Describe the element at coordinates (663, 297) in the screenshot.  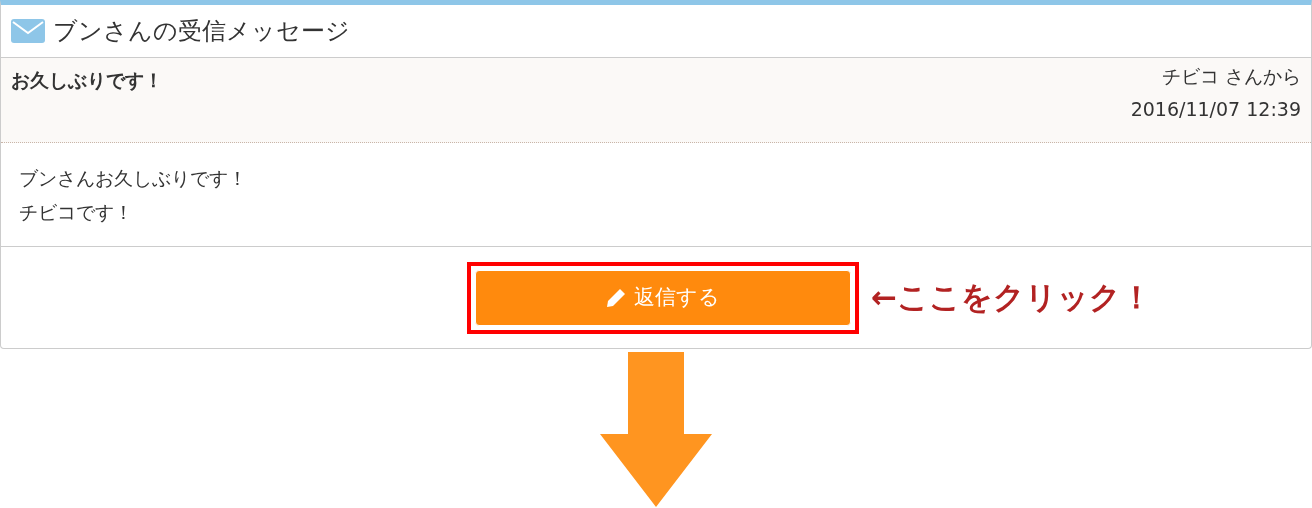
I see `reply-button: 返信する` at that location.